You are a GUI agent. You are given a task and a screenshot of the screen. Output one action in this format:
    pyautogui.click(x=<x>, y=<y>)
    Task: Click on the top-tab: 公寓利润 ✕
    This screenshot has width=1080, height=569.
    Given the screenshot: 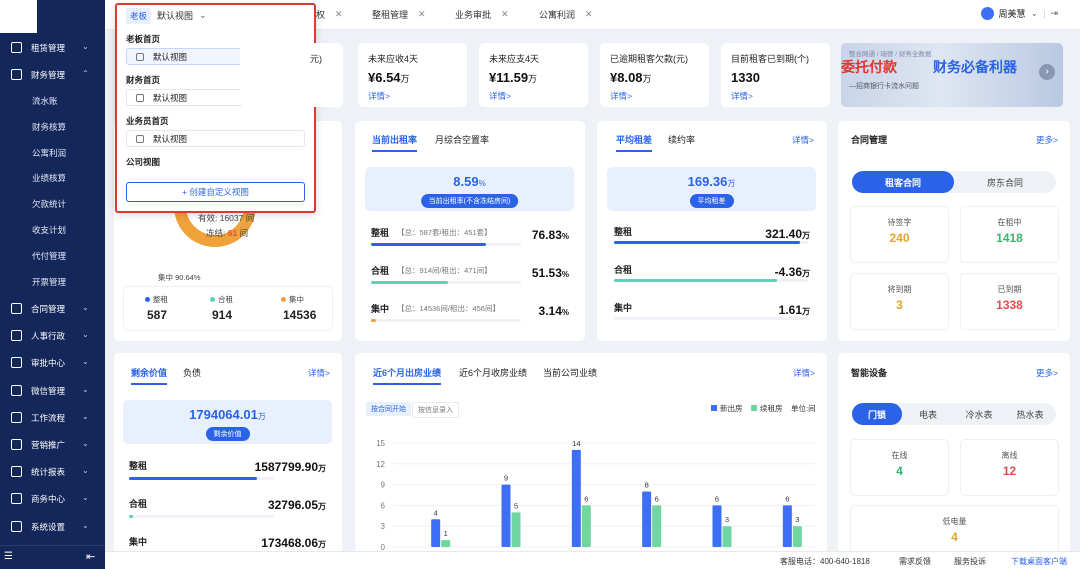 What is the action you would take?
    pyautogui.click(x=566, y=14)
    